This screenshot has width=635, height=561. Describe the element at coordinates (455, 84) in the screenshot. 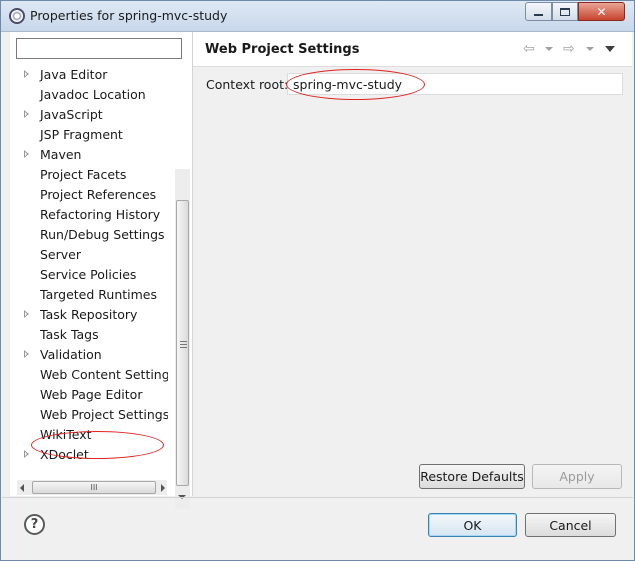

I see `context-root-input` at that location.